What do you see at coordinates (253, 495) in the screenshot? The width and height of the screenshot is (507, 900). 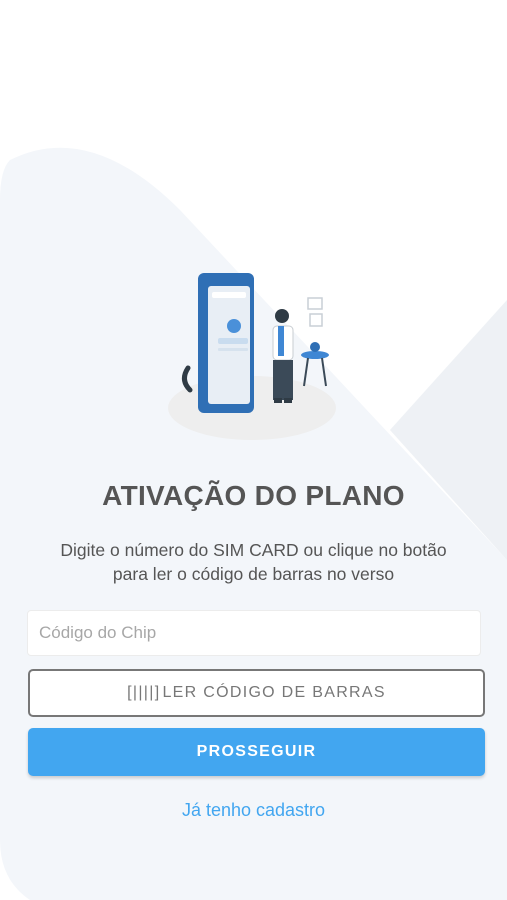 I see `page-title: ATIVAÇÃO DO PLANO` at bounding box center [253, 495].